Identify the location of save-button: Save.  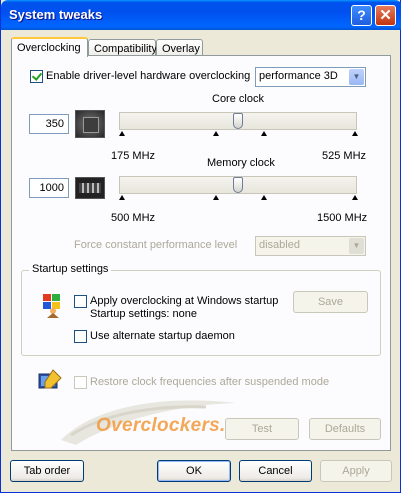
(330, 302).